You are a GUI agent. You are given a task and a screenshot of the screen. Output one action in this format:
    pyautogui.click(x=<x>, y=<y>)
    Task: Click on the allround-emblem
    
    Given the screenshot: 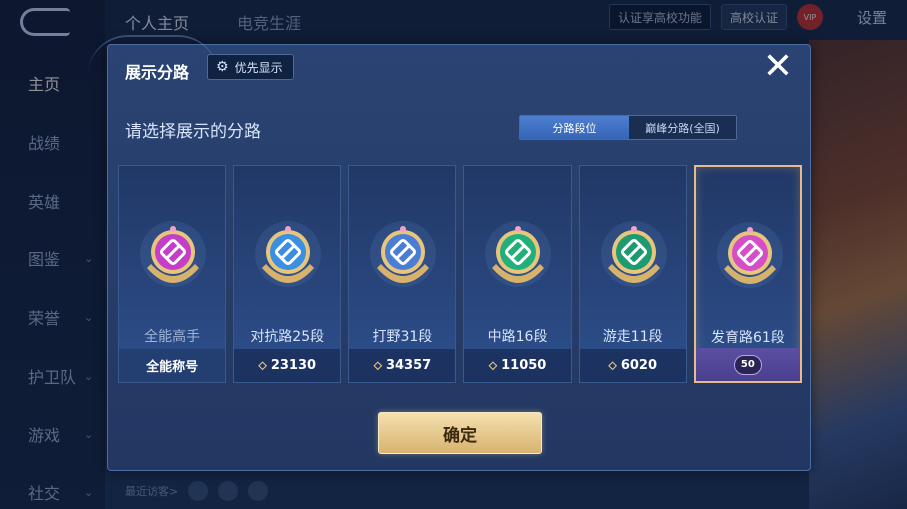 What is the action you would take?
    pyautogui.click(x=173, y=254)
    